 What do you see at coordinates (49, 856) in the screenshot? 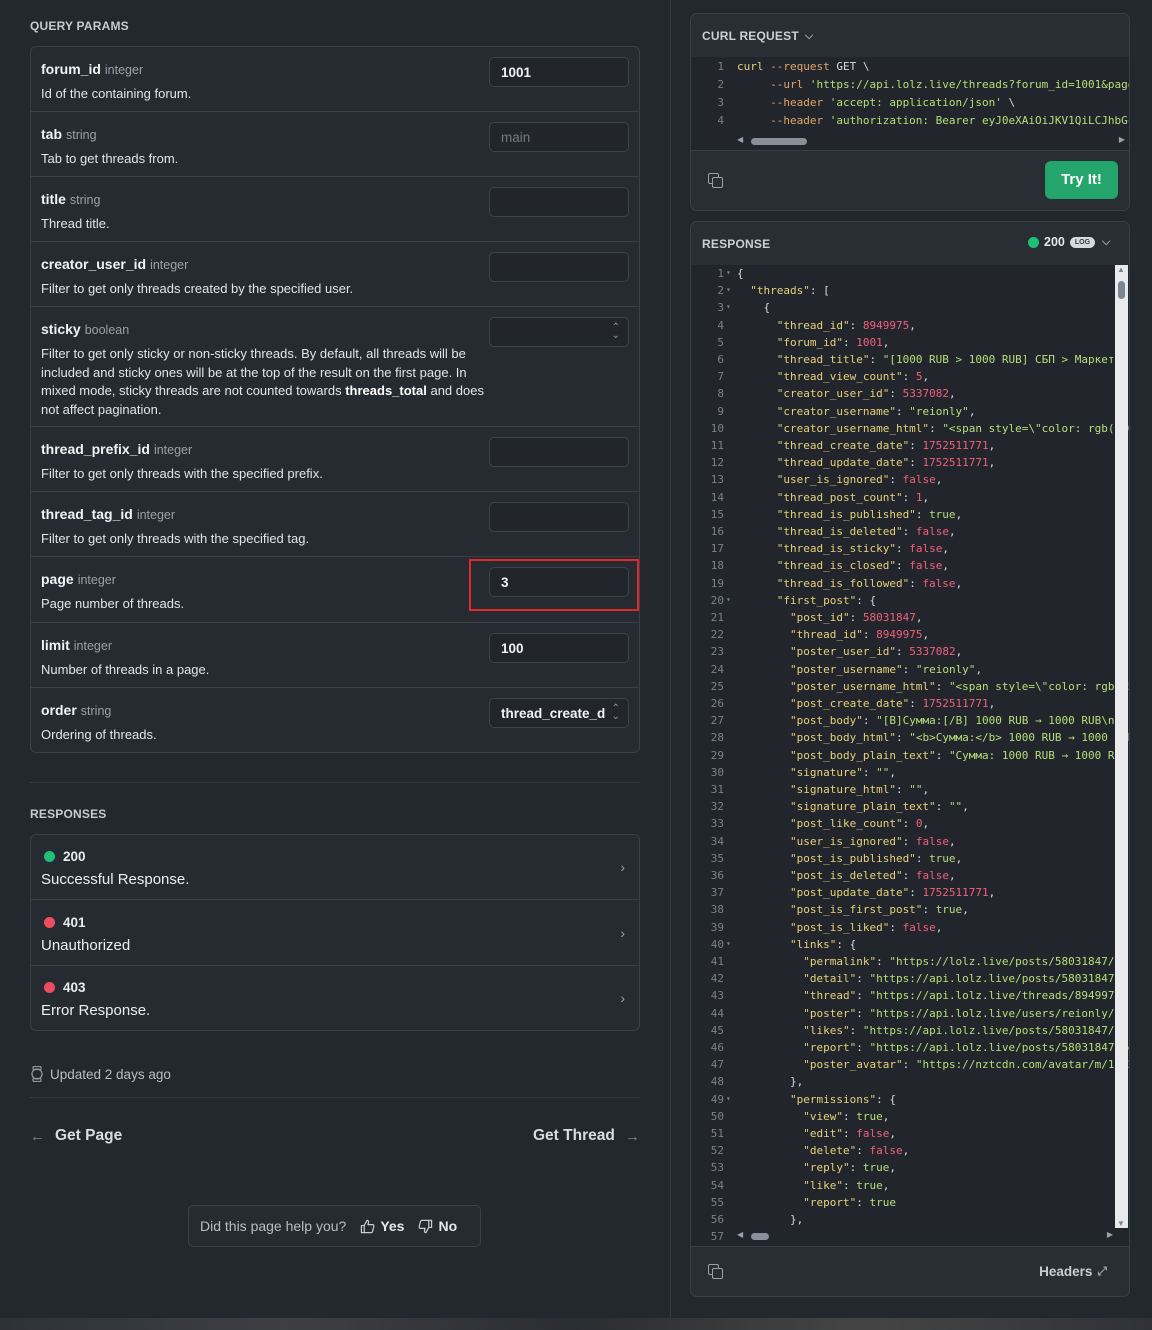
I see `status-dot` at bounding box center [49, 856].